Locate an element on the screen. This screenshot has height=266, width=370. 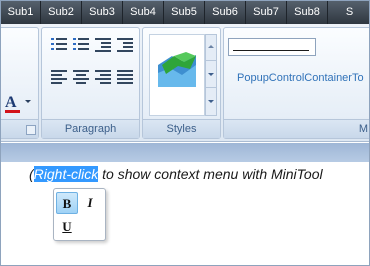
dialog-launcher-icon is located at coordinates (31, 130).